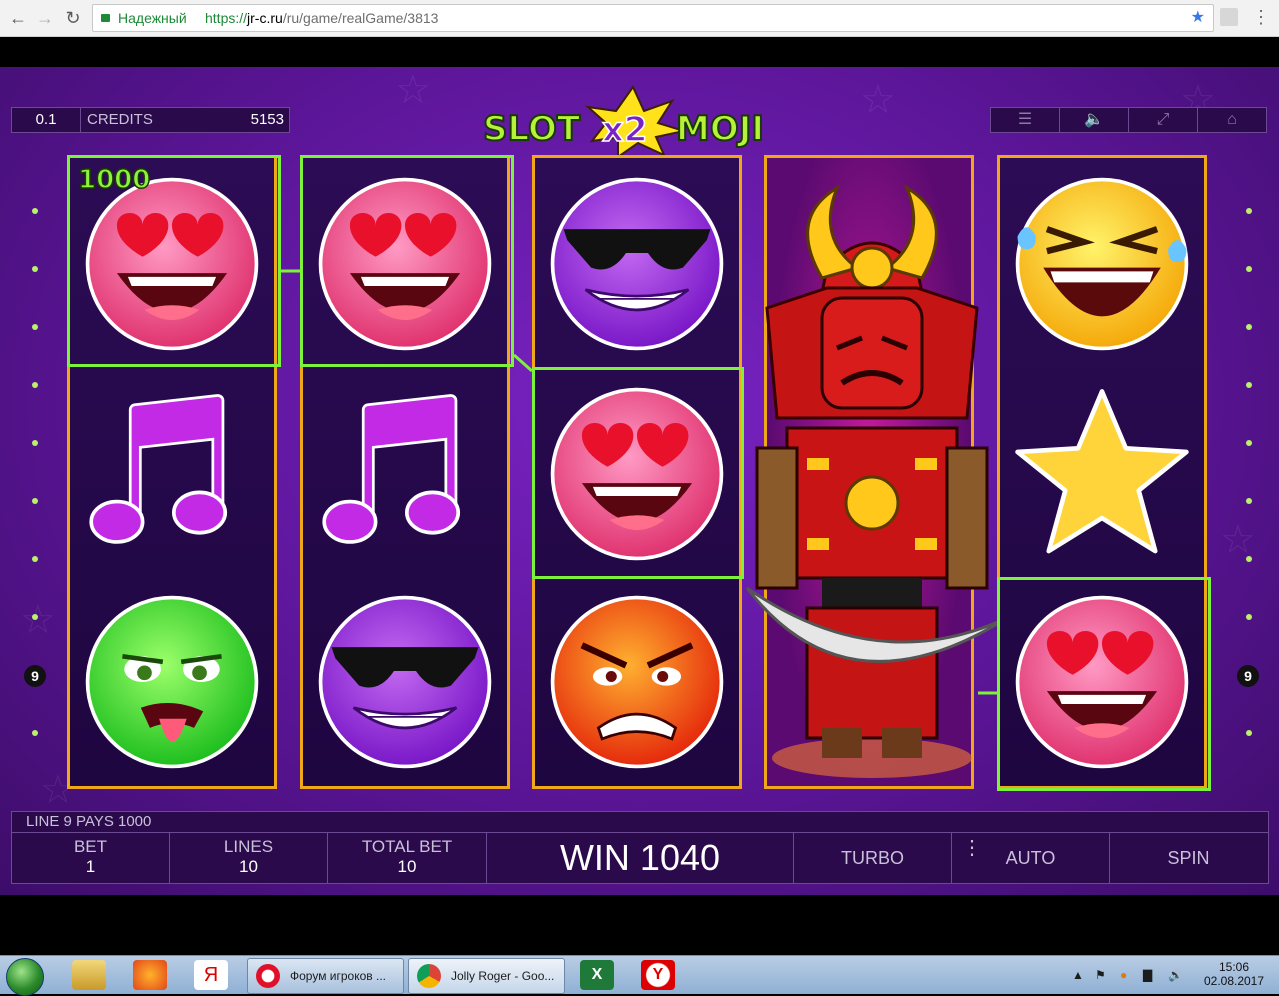  Describe the element at coordinates (640, 821) in the screenshot. I see `message-bar: LINE 9 PAYS 1000` at that location.